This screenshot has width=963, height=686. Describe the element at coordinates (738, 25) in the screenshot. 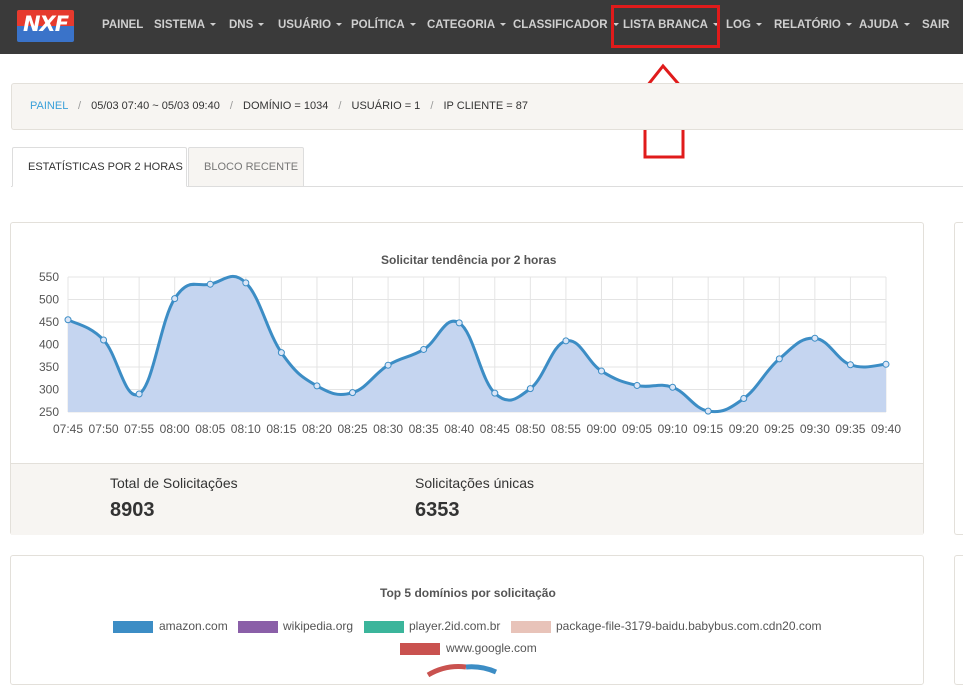

I see `nav-item-label: LOG` at that location.